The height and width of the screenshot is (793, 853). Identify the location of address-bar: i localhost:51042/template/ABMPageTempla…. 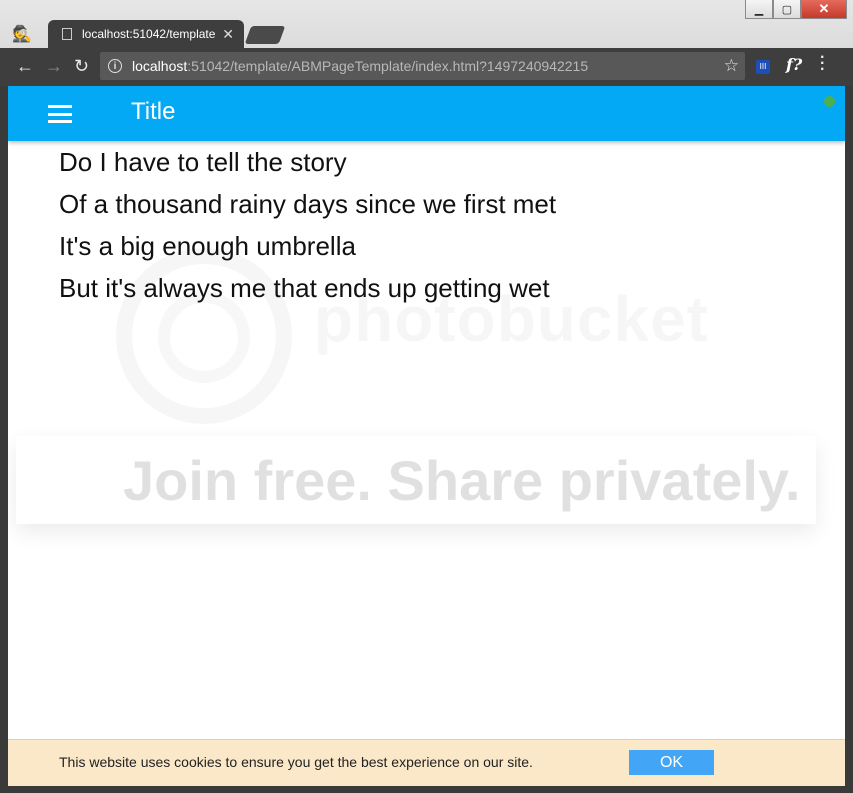
(422, 66).